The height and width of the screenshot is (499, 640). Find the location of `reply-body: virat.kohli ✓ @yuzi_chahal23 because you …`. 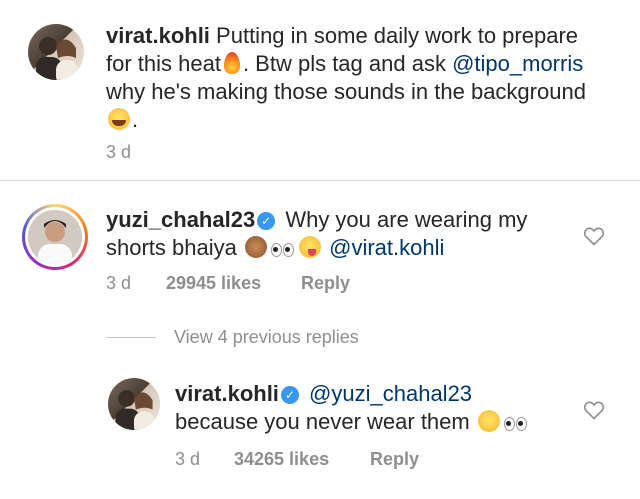

reply-body: virat.kohli ✓ @yuzi_chahal23 because you … is located at coordinates (375, 409).